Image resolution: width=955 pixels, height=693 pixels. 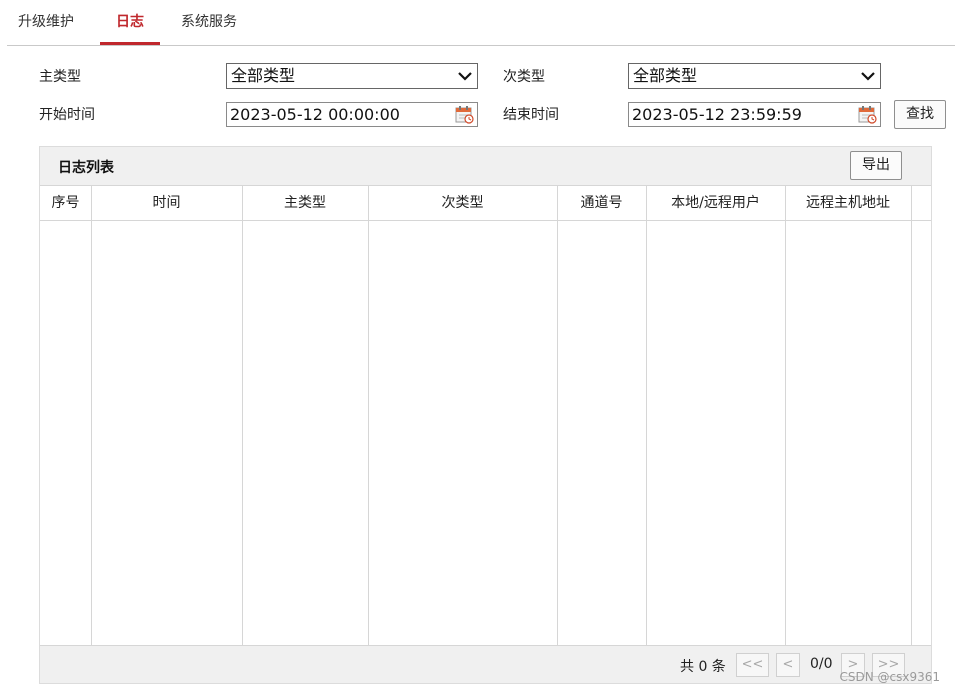 I want to click on search-button: 查找, so click(x=920, y=114).